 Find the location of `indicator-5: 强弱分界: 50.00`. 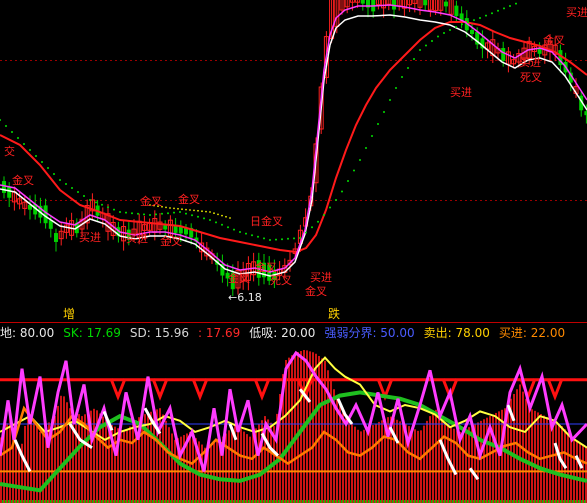

indicator-5: 强弱分界: 50.00 is located at coordinates (369, 333).